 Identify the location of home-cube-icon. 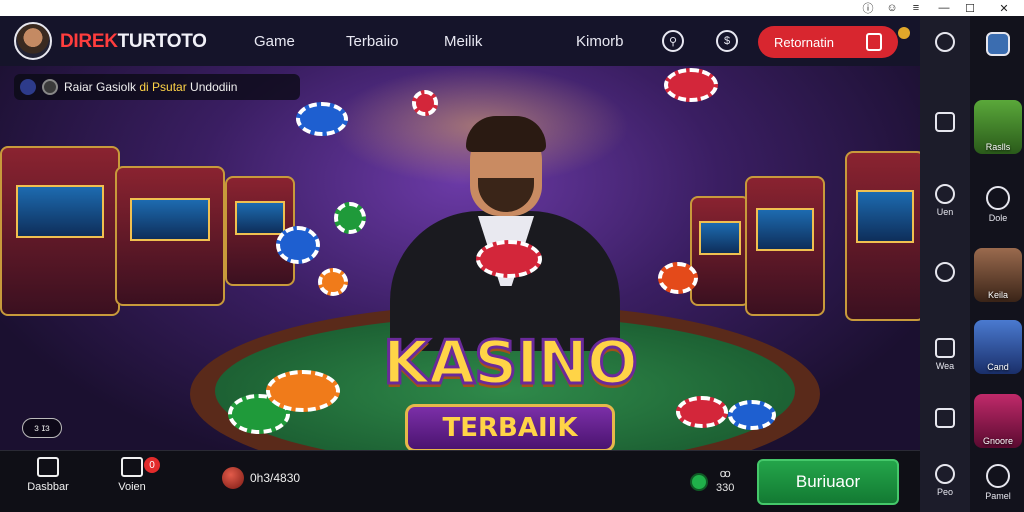
(998, 44).